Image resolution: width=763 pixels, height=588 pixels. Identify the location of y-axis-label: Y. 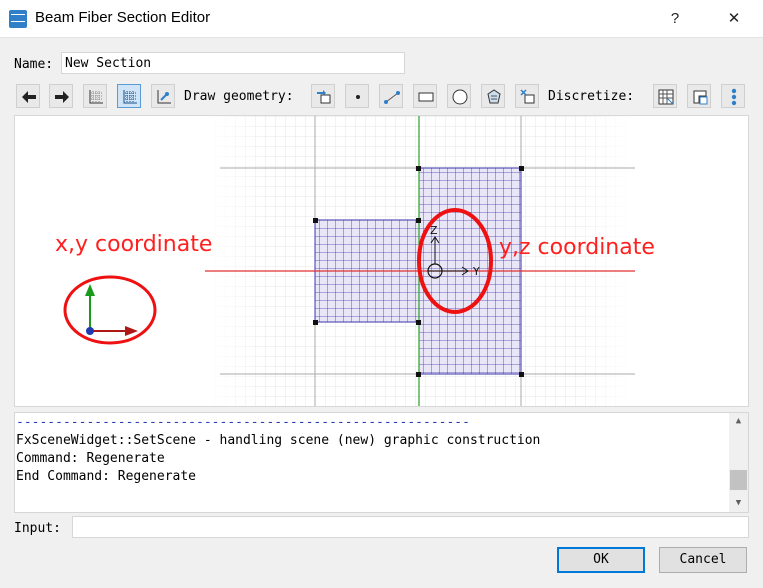
(476, 271).